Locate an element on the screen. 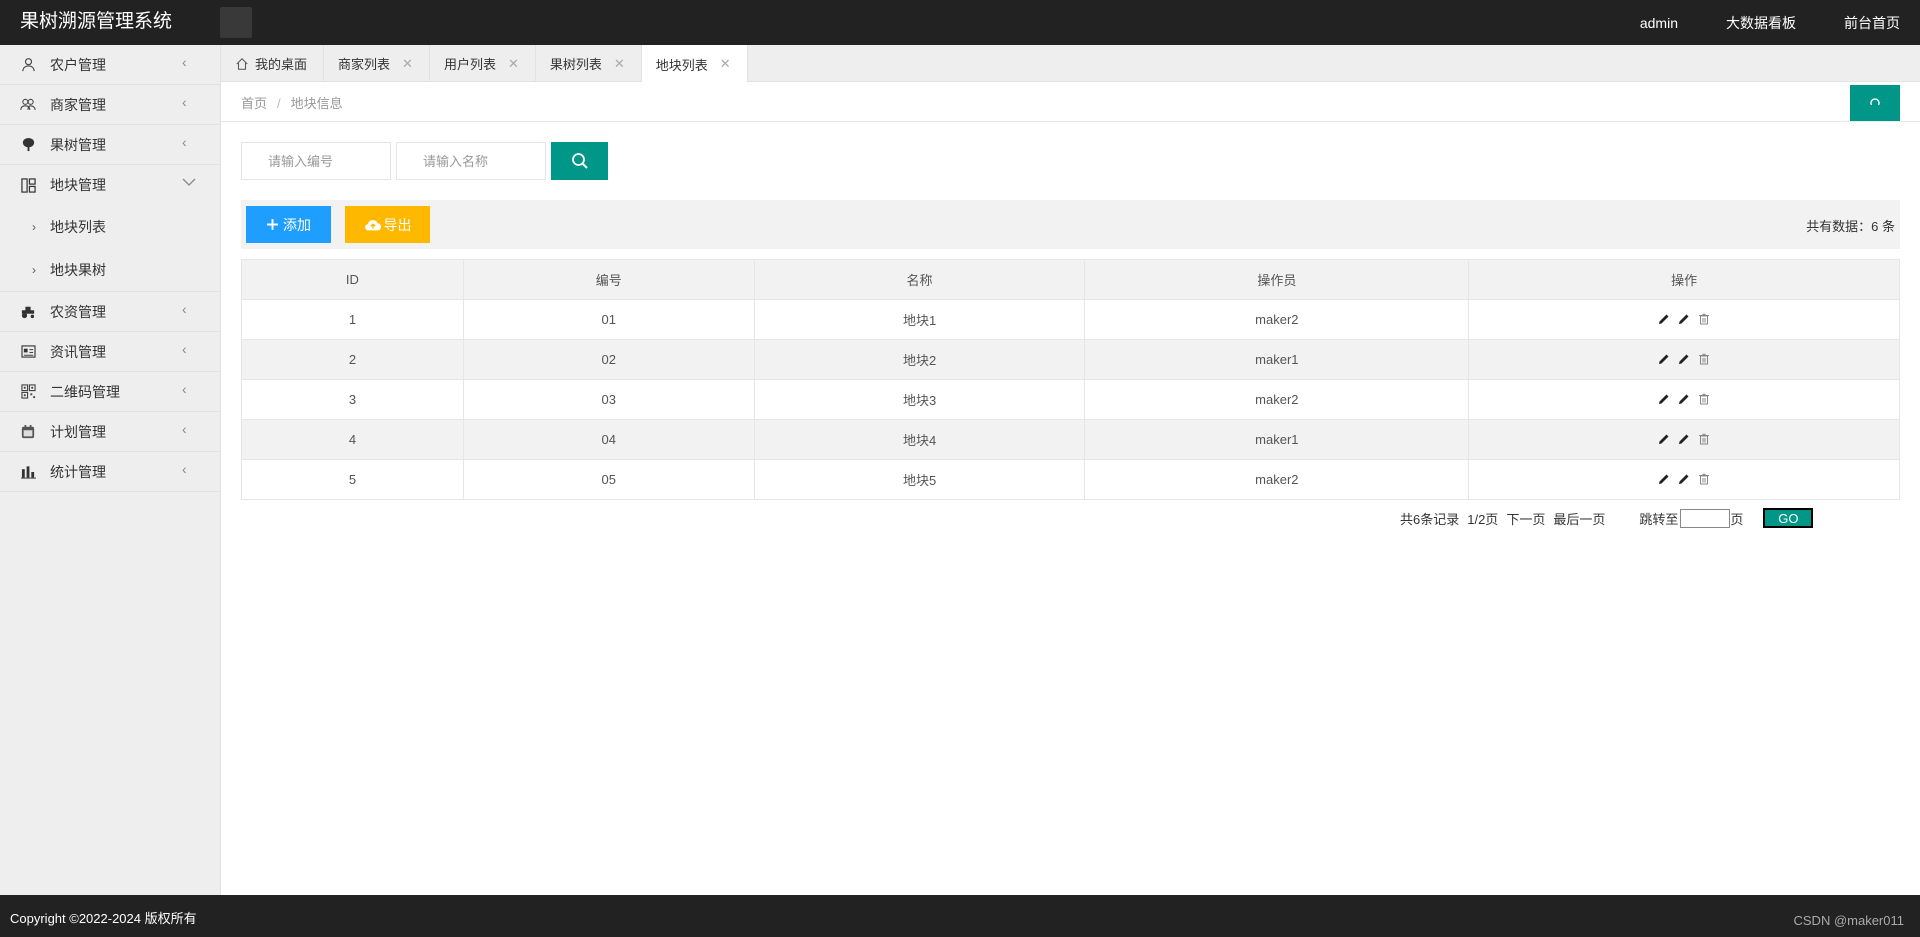  user-menu: admin is located at coordinates (1659, 23).